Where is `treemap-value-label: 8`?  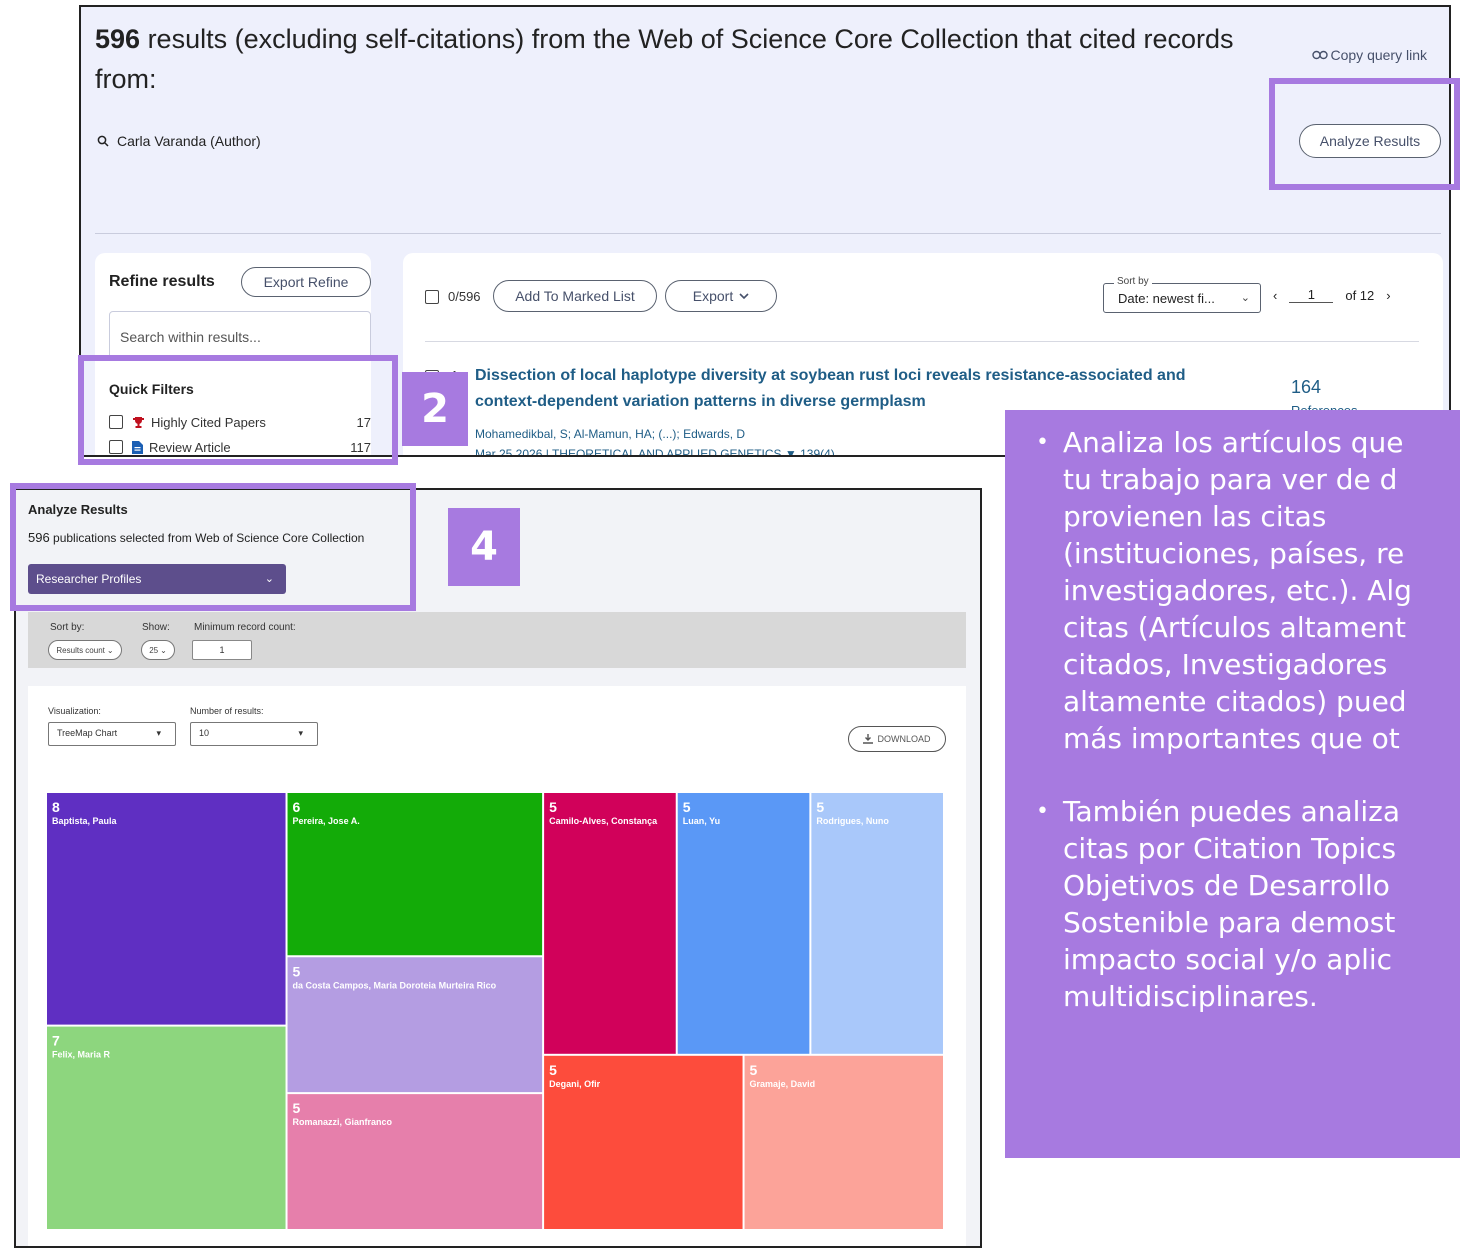
treemap-value-label: 8 is located at coordinates (56, 807).